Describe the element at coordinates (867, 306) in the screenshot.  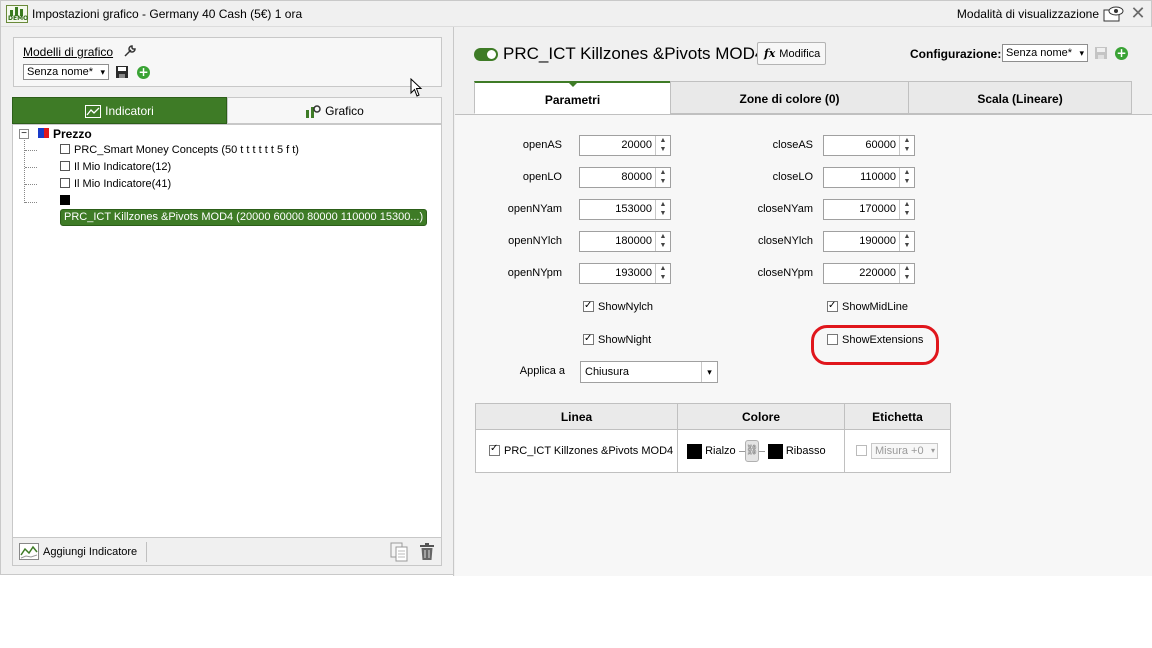
I see `show-midline-checkbox: ShowMidLine` at that location.